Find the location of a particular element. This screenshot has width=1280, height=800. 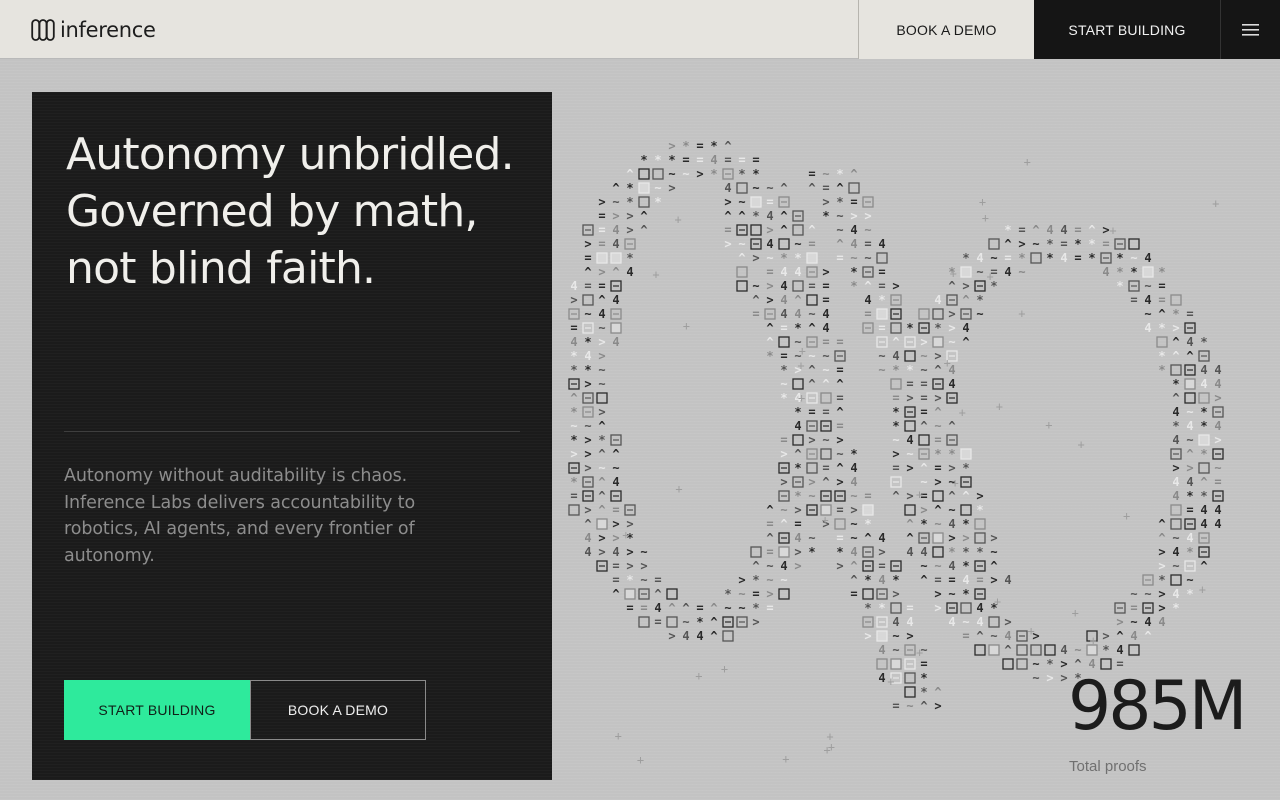

hero-title-line: Autonomy unbridled. is located at coordinates (290, 154).